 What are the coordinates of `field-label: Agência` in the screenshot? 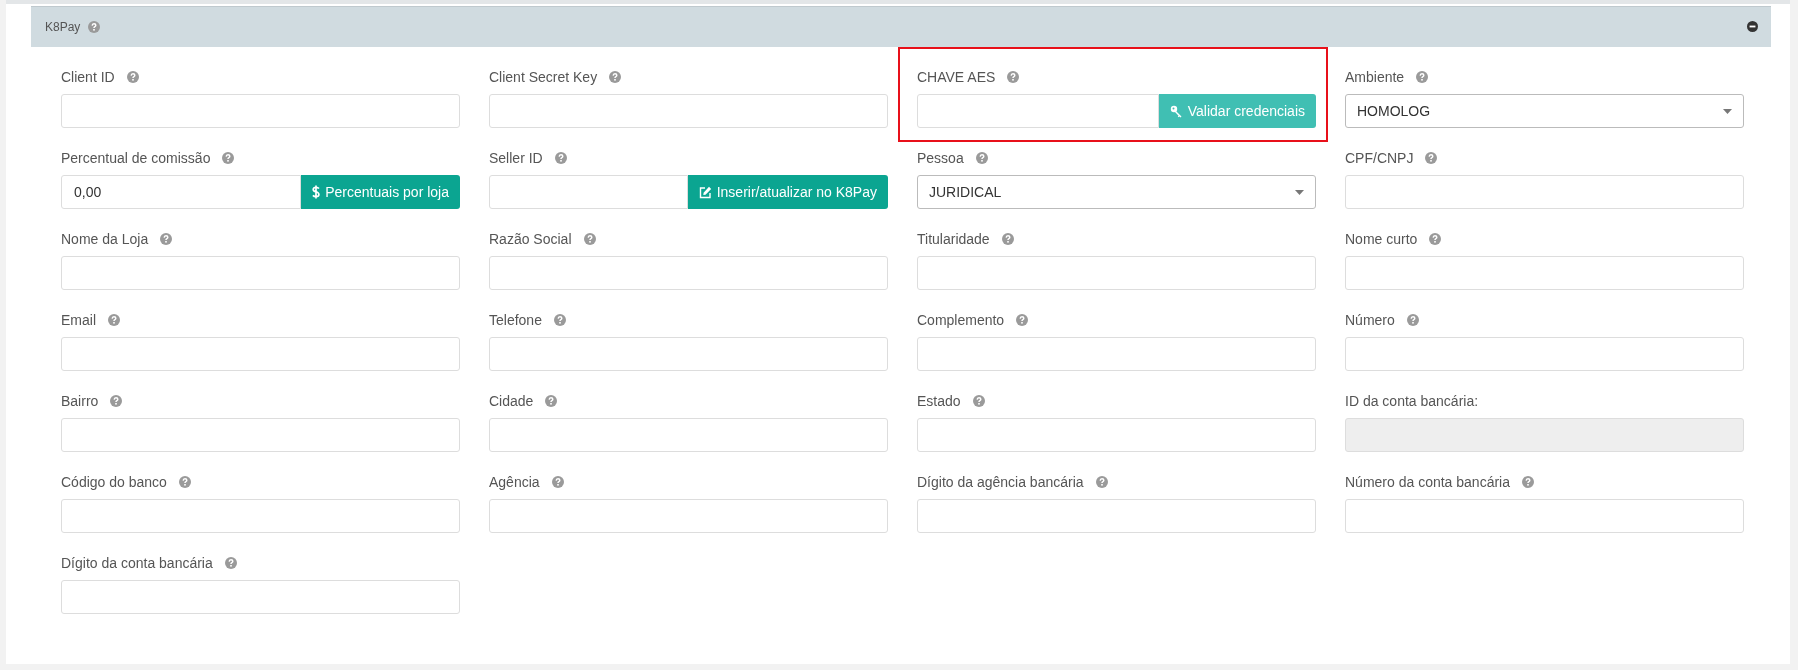 It's located at (514, 482).